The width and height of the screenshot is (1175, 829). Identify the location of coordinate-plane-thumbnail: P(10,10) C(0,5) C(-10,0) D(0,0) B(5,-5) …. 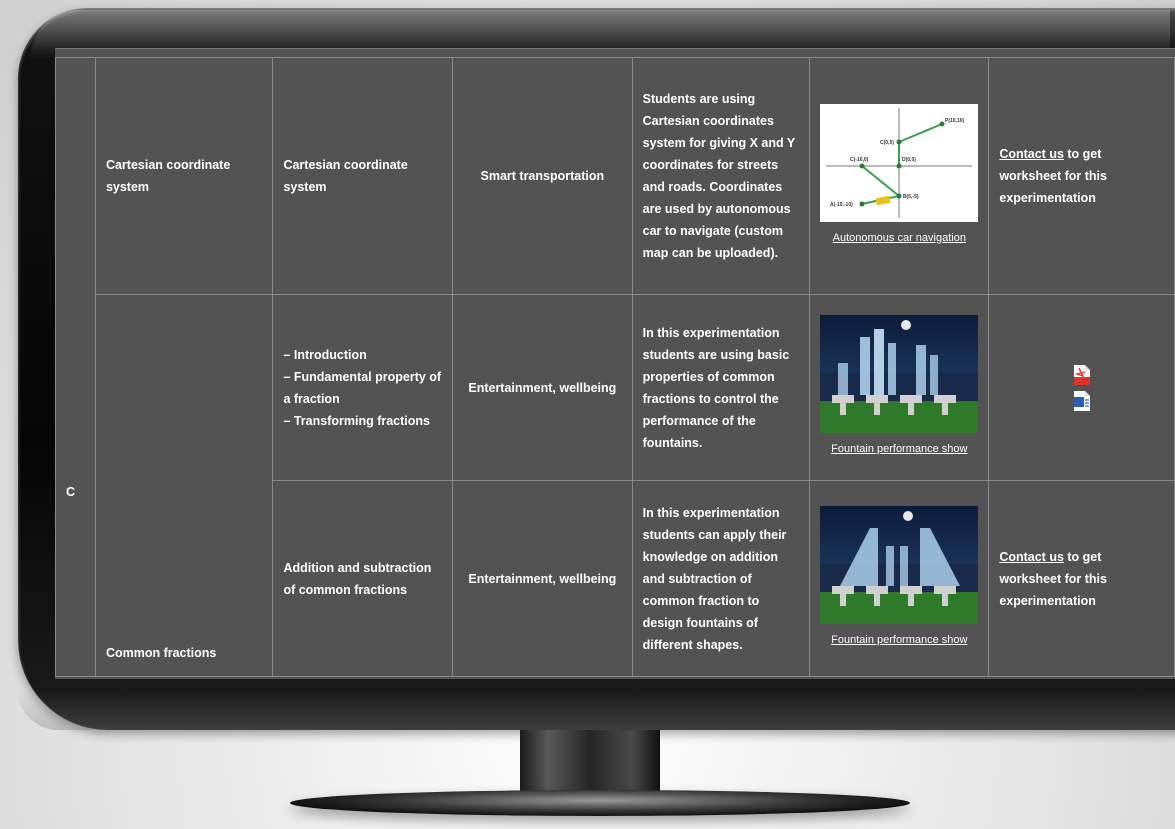
(899, 162).